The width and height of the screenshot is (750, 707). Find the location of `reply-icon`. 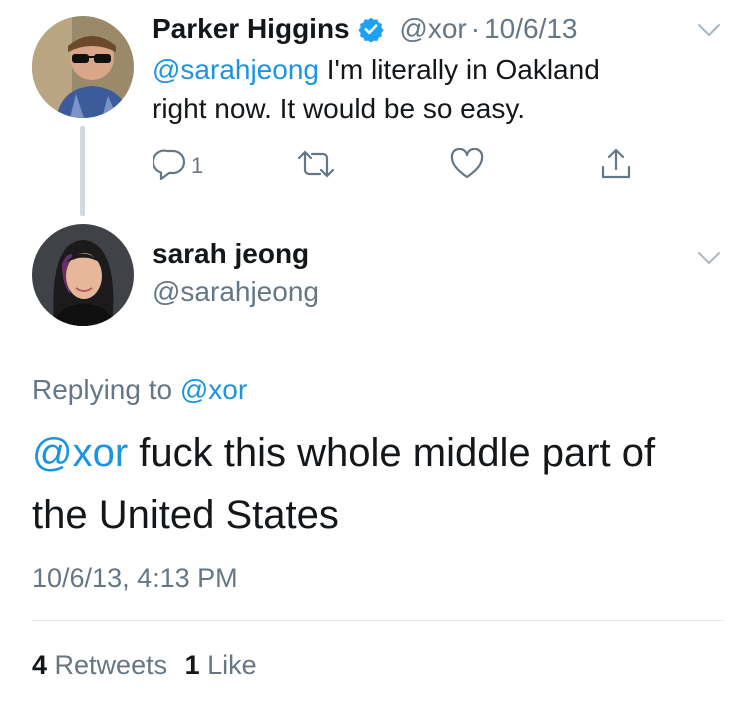

reply-icon is located at coordinates (169, 166).